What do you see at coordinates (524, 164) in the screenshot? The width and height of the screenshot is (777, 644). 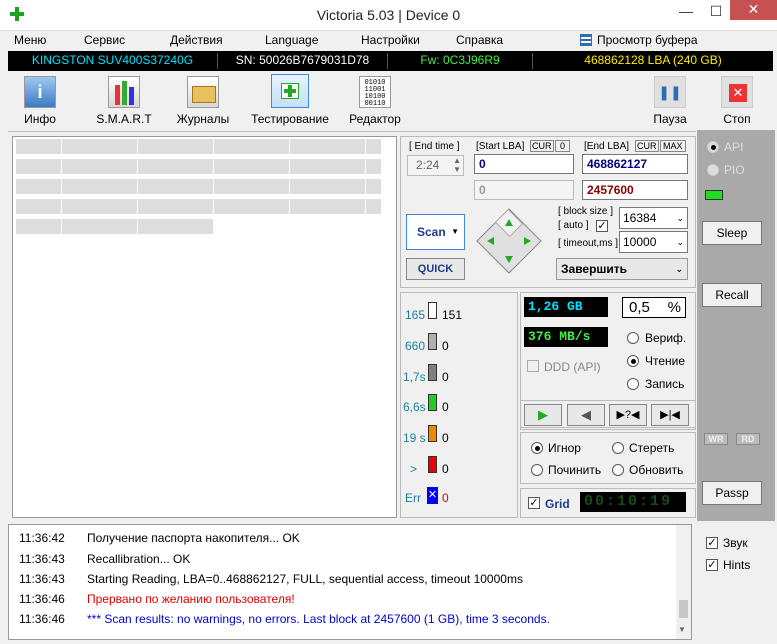 I see `start-lba-input` at bounding box center [524, 164].